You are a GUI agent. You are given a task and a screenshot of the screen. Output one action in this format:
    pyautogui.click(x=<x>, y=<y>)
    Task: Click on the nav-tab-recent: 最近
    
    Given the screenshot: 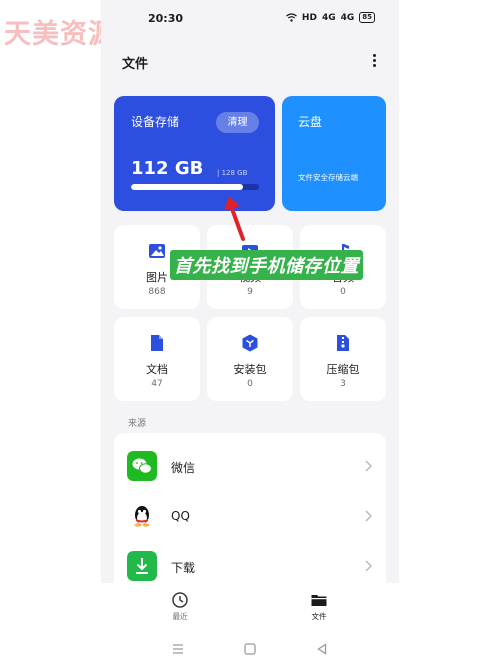 What is the action you would take?
    pyautogui.click(x=180, y=606)
    